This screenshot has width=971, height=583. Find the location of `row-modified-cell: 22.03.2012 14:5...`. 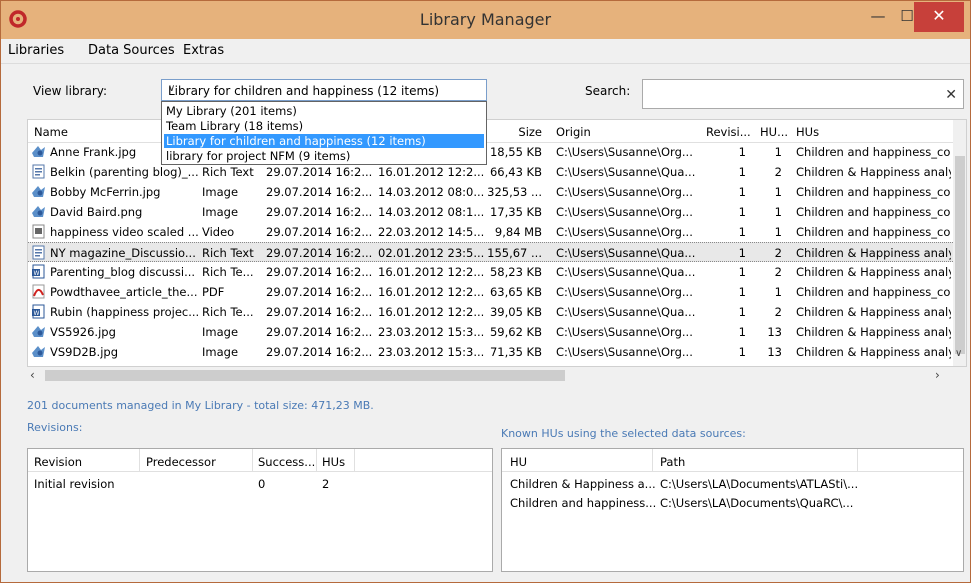

row-modified-cell: 22.03.2012 14:5... is located at coordinates (431, 232).